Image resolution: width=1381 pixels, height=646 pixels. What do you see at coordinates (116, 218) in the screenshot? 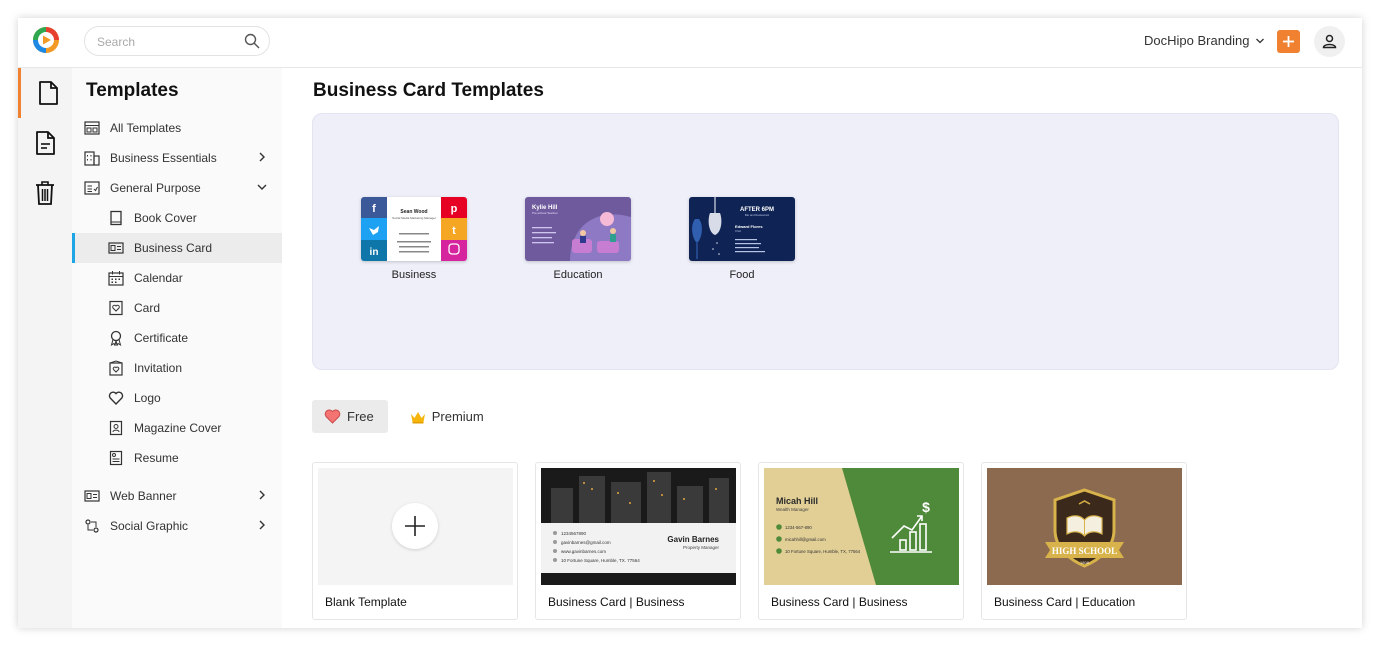
I see `book-icon` at bounding box center [116, 218].